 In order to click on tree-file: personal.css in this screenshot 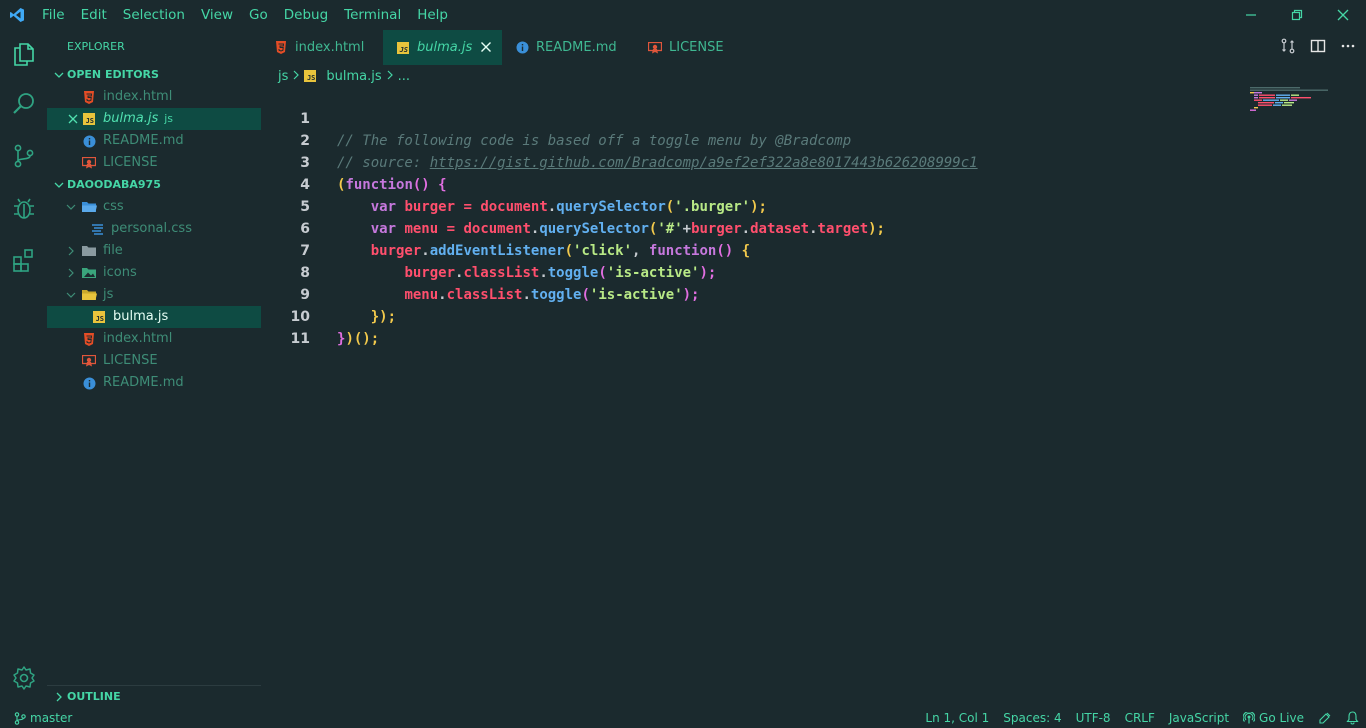, I will do `click(154, 229)`.